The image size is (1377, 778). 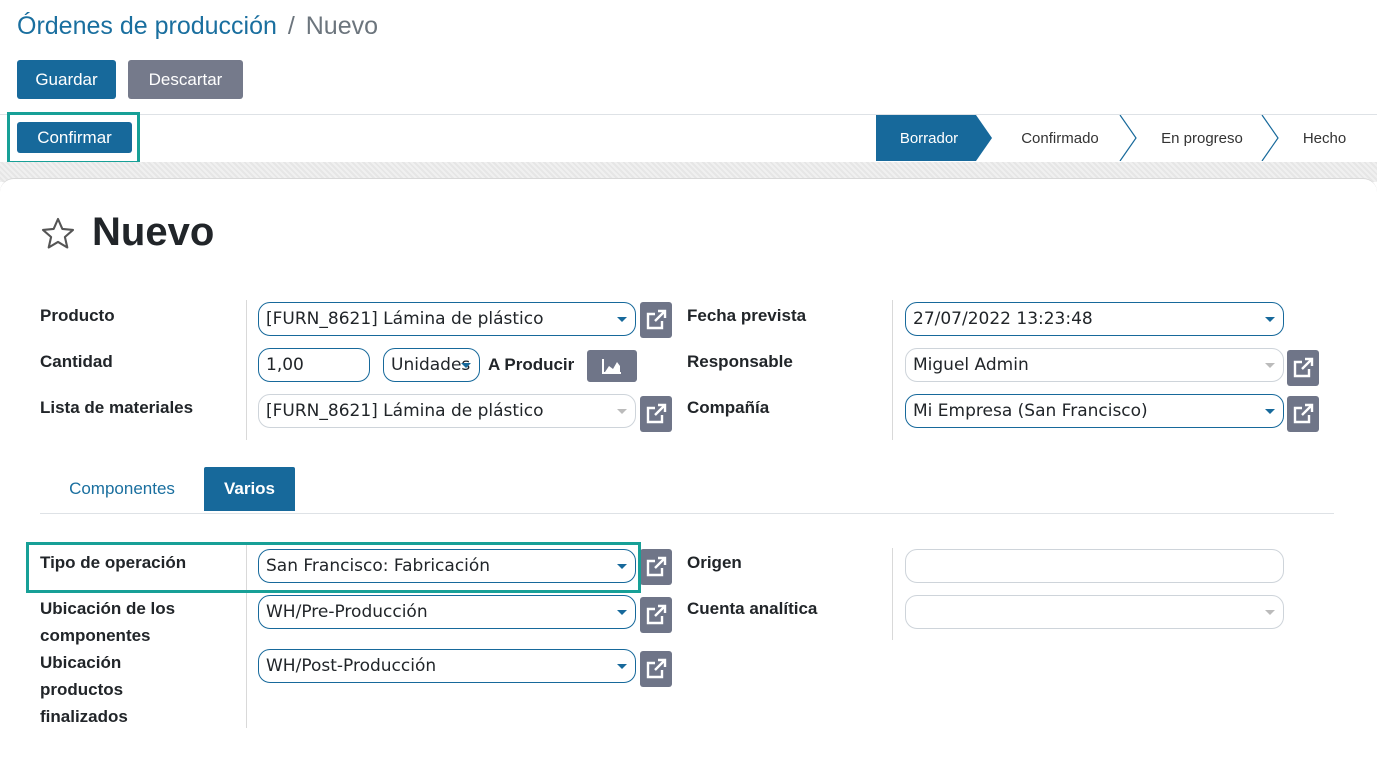 I want to click on forecast-report-button, so click(x=612, y=366).